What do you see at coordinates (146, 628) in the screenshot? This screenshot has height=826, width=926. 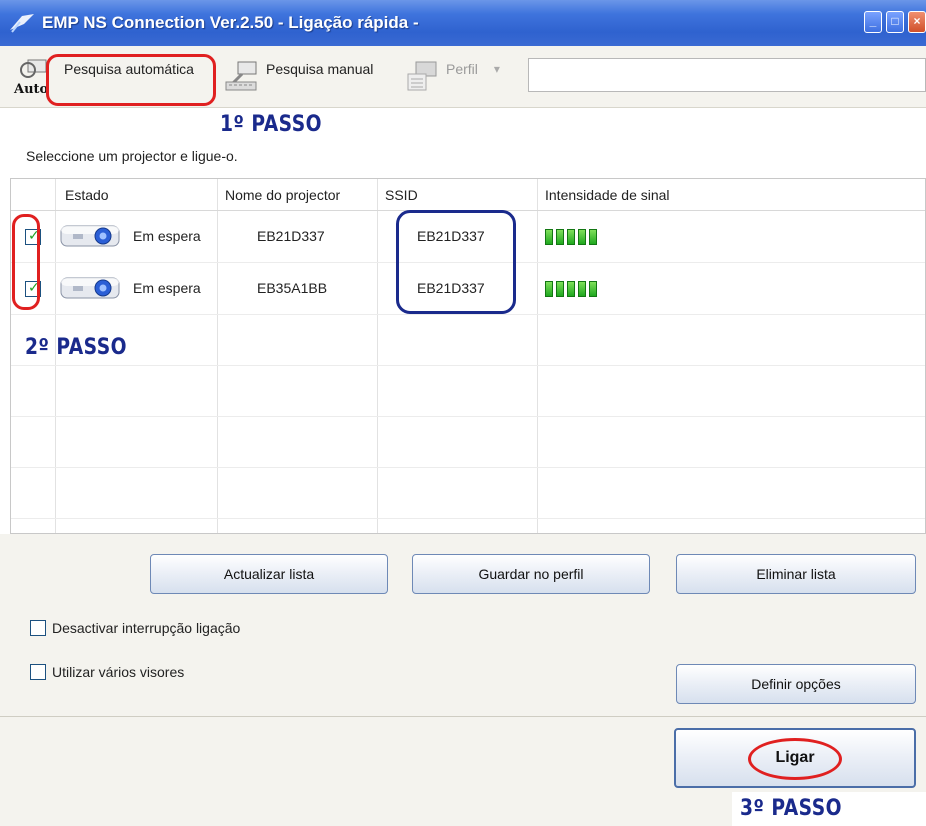 I see `disable-interrupt-label: Desactivar interrupção ligação` at bounding box center [146, 628].